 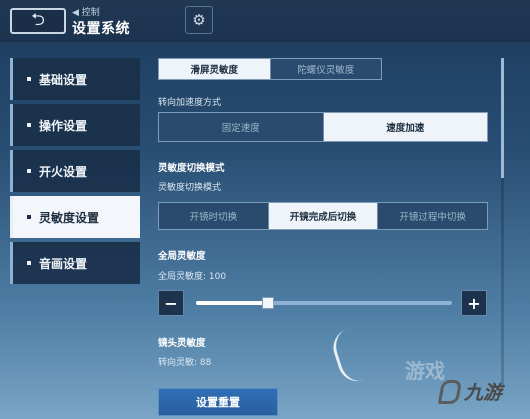 I want to click on decrease-button: −, so click(x=171, y=303).